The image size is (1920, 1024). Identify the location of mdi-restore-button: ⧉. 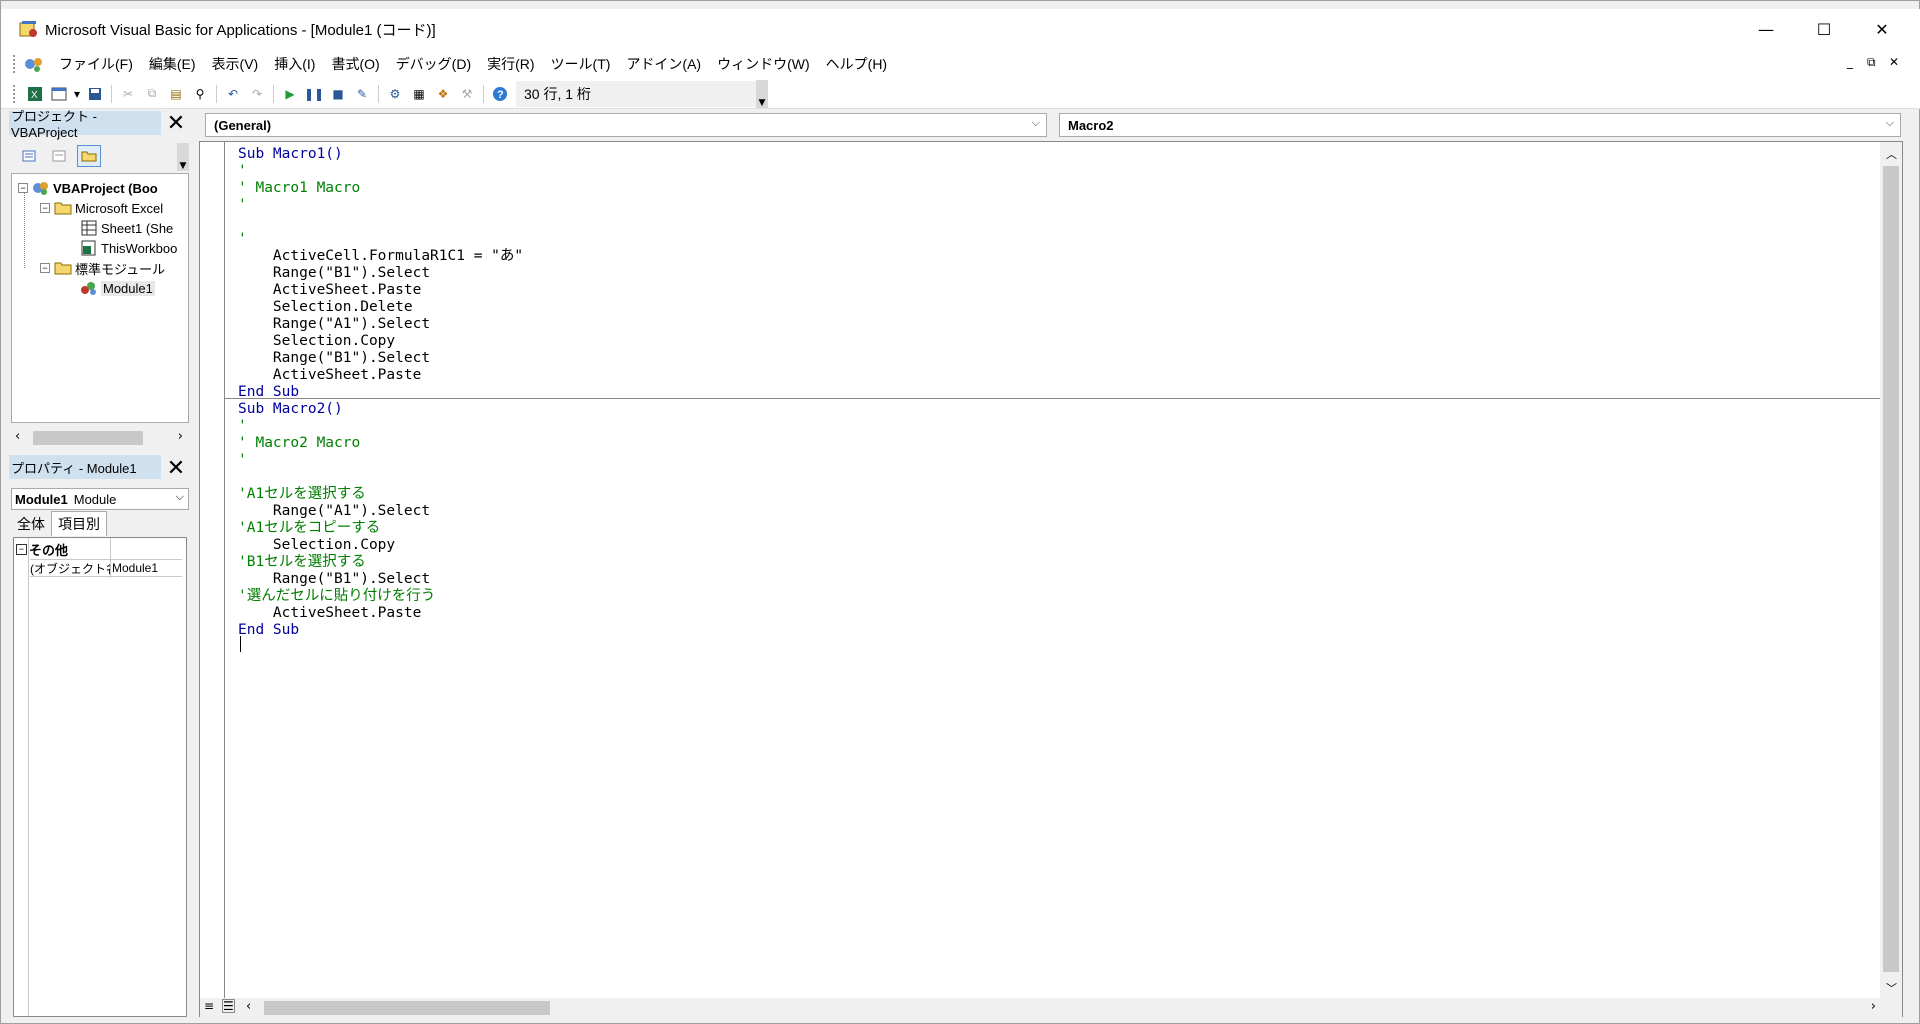
(1871, 62).